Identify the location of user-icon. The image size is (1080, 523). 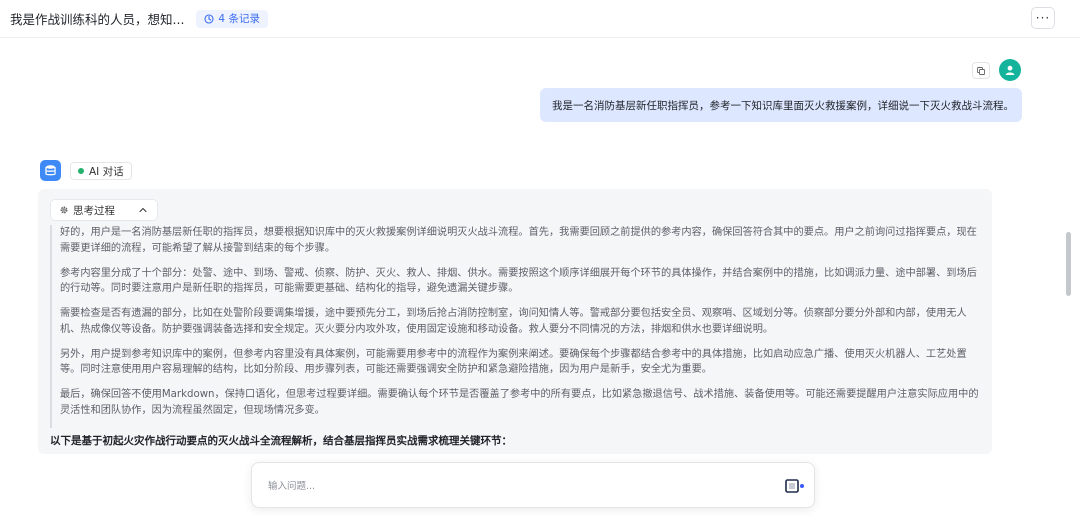
(1010, 70).